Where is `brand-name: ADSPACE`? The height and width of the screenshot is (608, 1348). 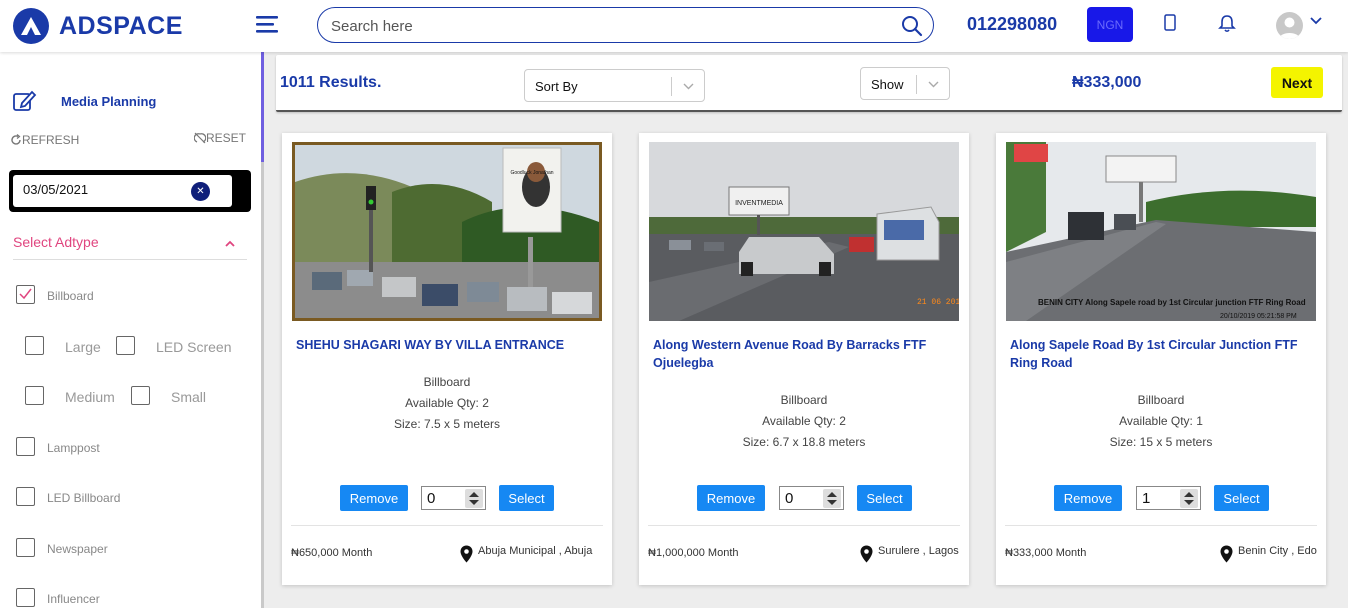 brand-name: ADSPACE is located at coordinates (121, 25).